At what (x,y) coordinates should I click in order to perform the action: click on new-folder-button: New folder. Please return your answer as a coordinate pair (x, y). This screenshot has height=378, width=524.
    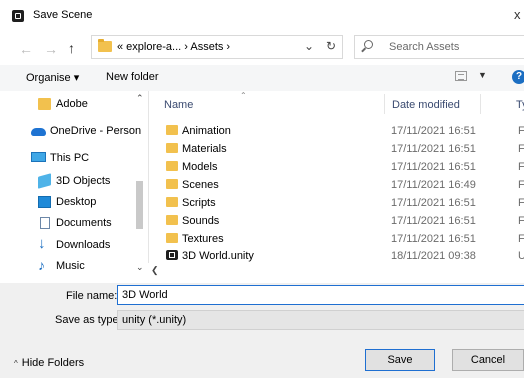
    Looking at the image, I should click on (132, 77).